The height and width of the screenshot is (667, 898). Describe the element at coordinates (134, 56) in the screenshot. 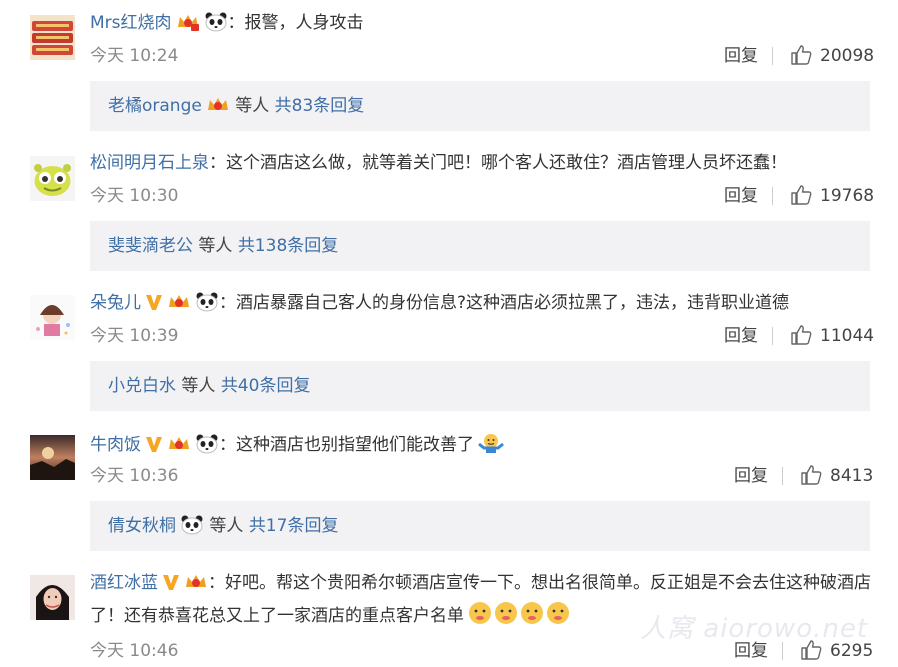

I see `comment-time: 今天 10:24` at that location.